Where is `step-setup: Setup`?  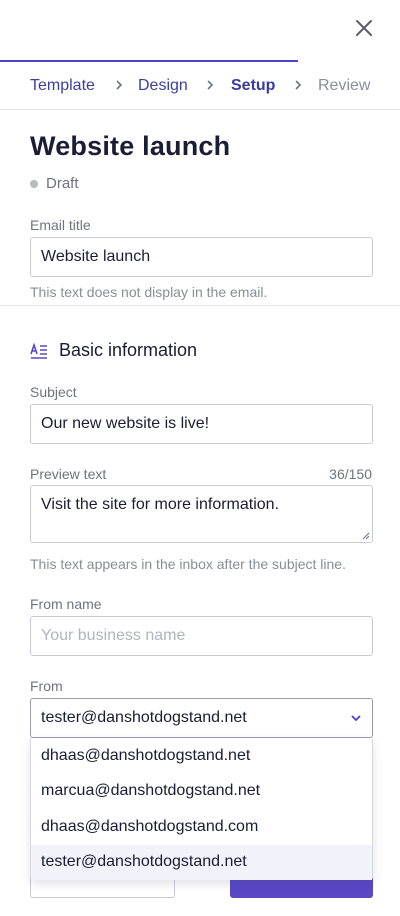
step-setup: Setup is located at coordinates (253, 86).